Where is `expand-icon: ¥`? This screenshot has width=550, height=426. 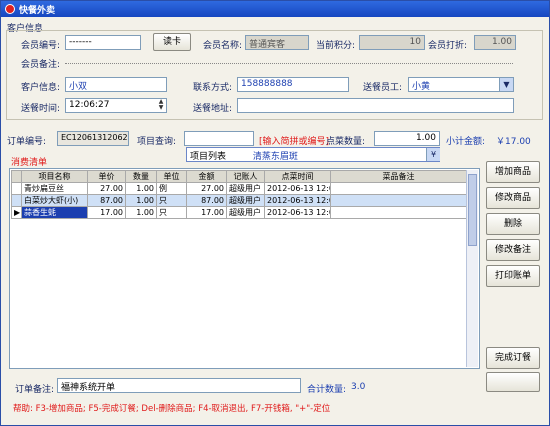 expand-icon: ¥ is located at coordinates (433, 154).